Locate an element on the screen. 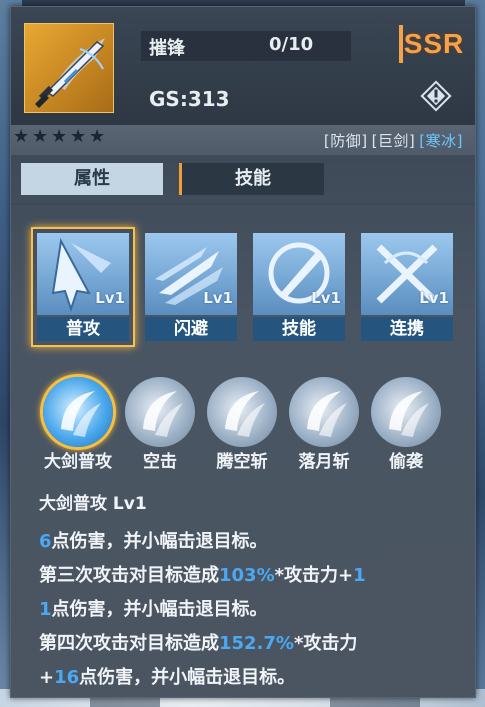 The height and width of the screenshot is (707, 485). weapon-tag: [巨剑] is located at coordinates (393, 141).